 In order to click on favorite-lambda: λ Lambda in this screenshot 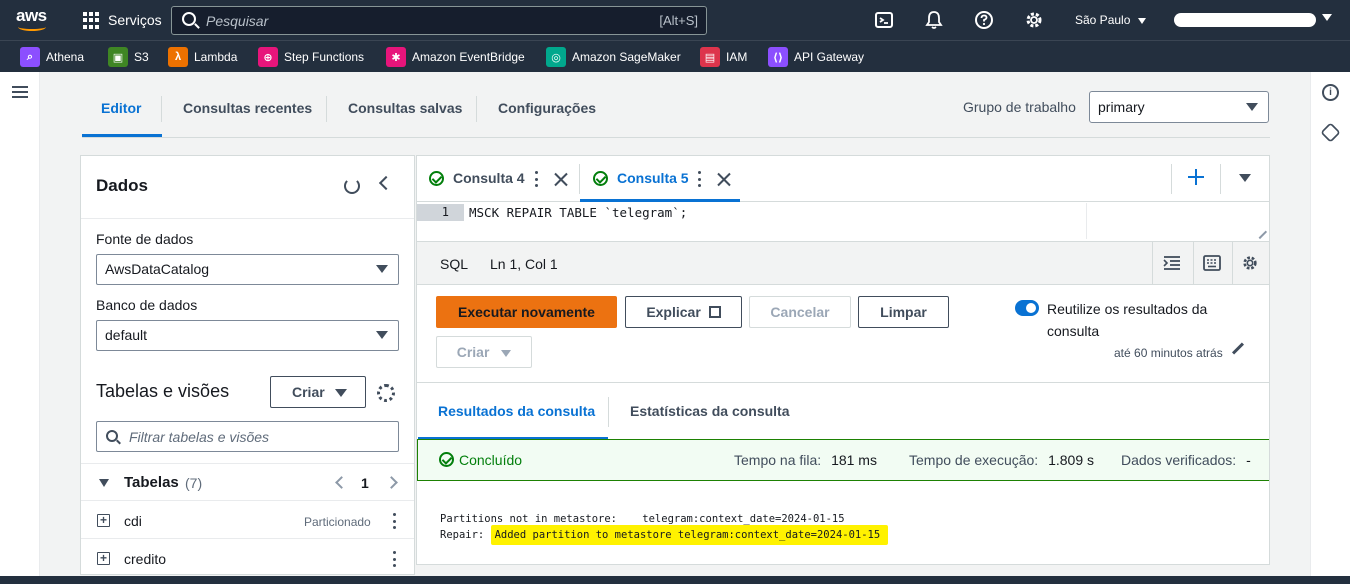, I will do `click(202, 57)`.